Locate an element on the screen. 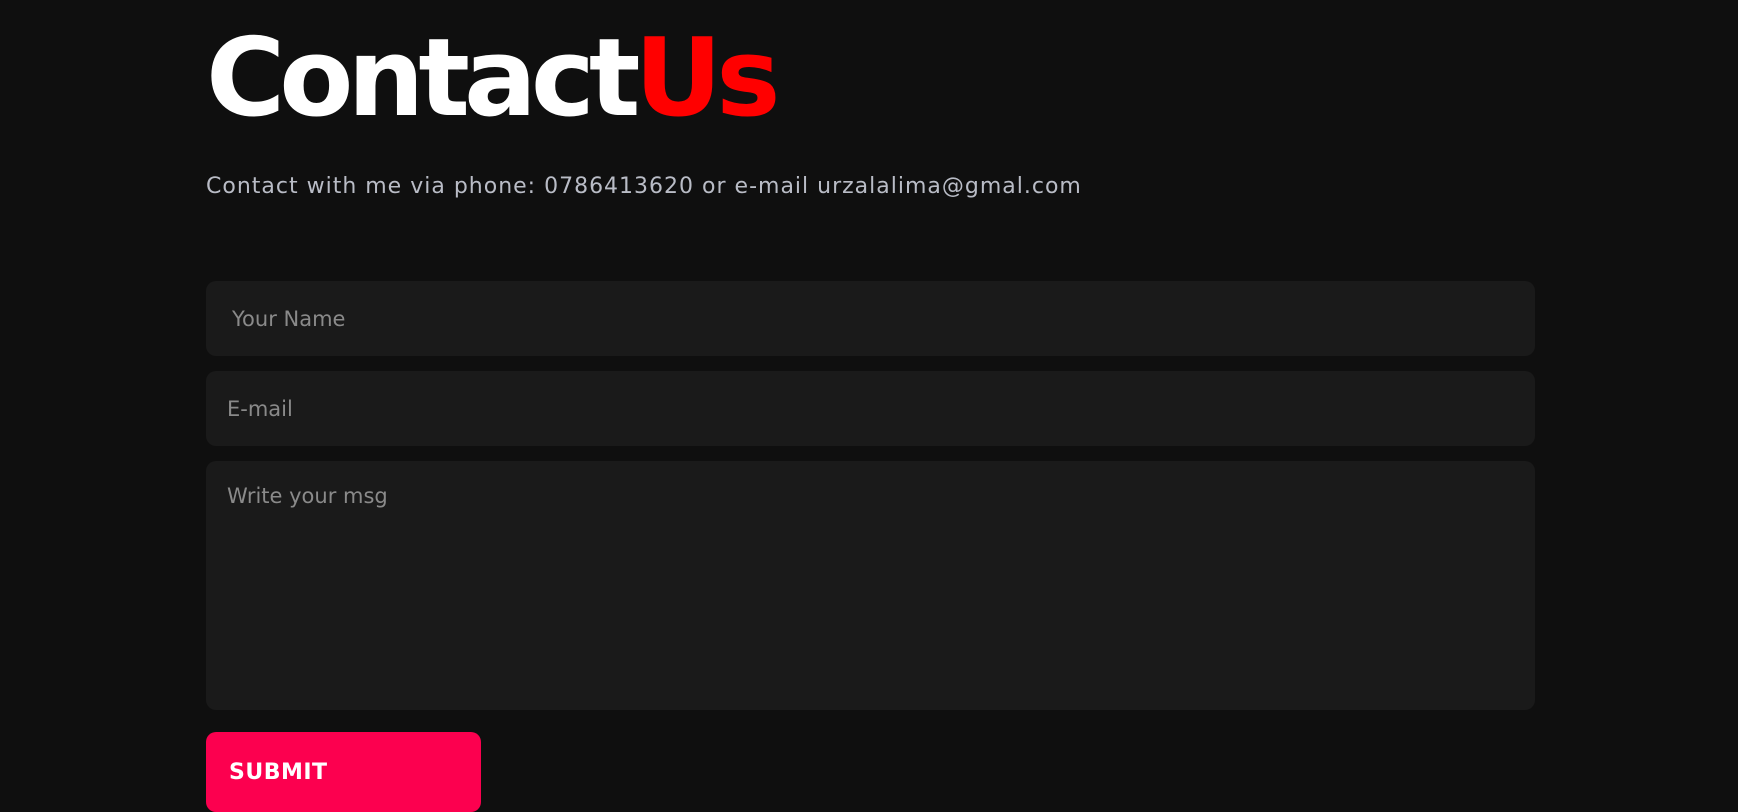  title-contact: Contact is located at coordinates (423, 78).